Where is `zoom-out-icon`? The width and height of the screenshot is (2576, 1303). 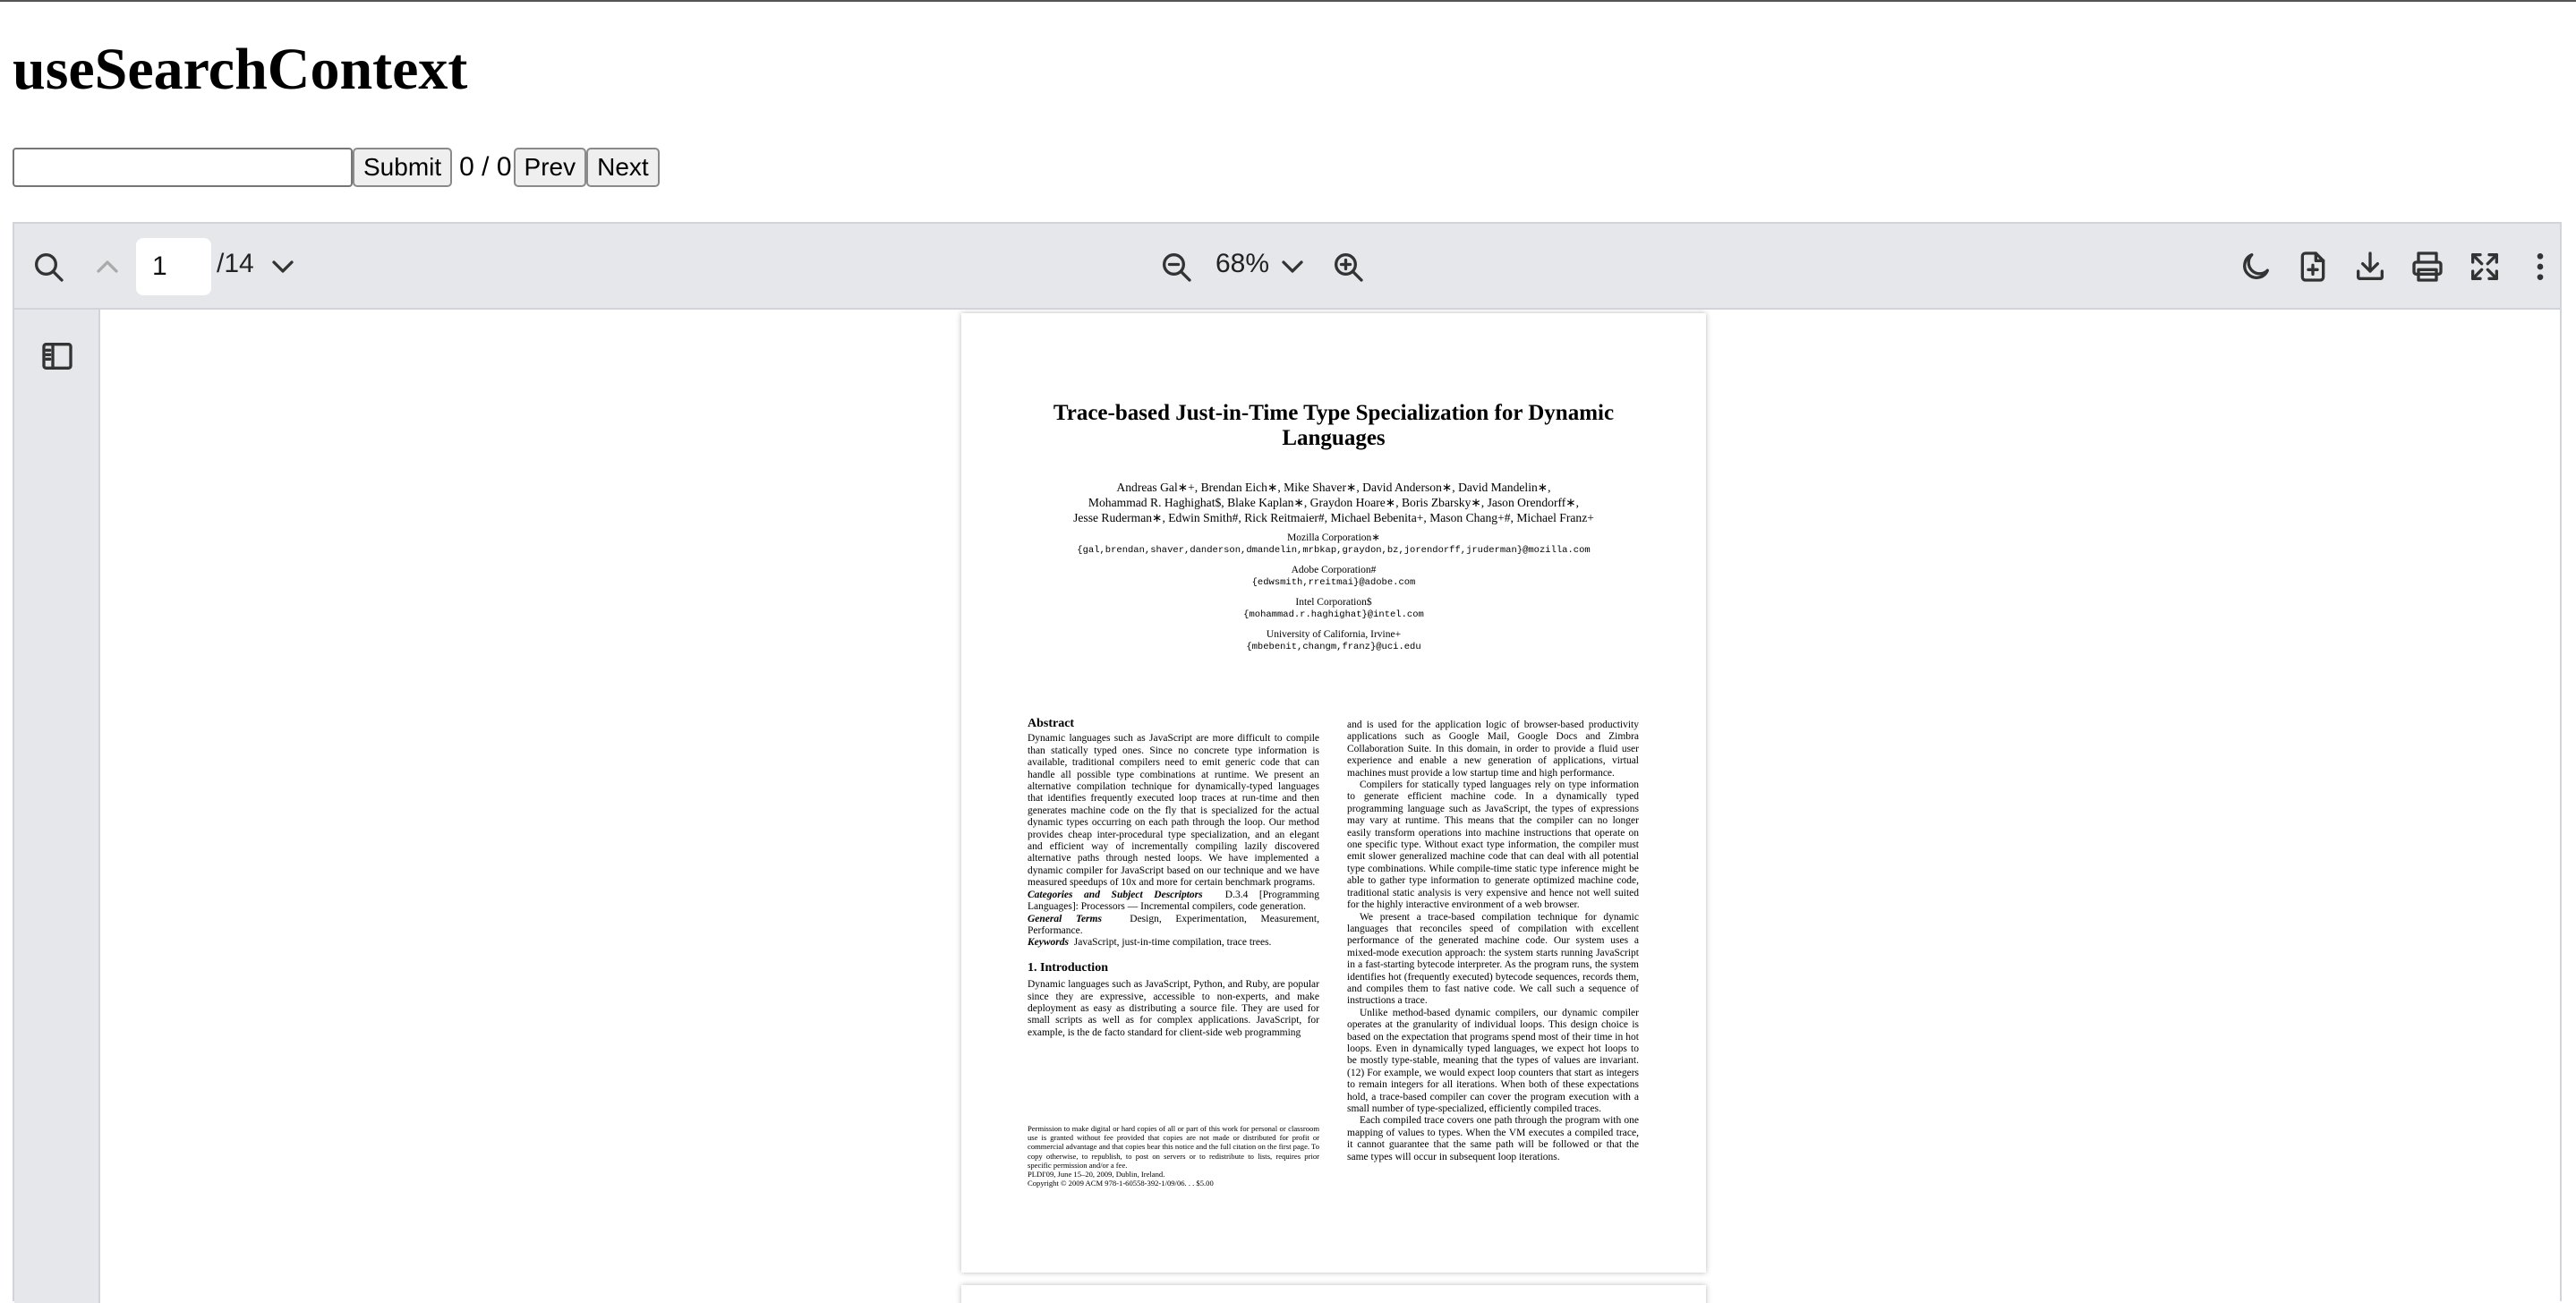
zoom-out-icon is located at coordinates (1176, 266).